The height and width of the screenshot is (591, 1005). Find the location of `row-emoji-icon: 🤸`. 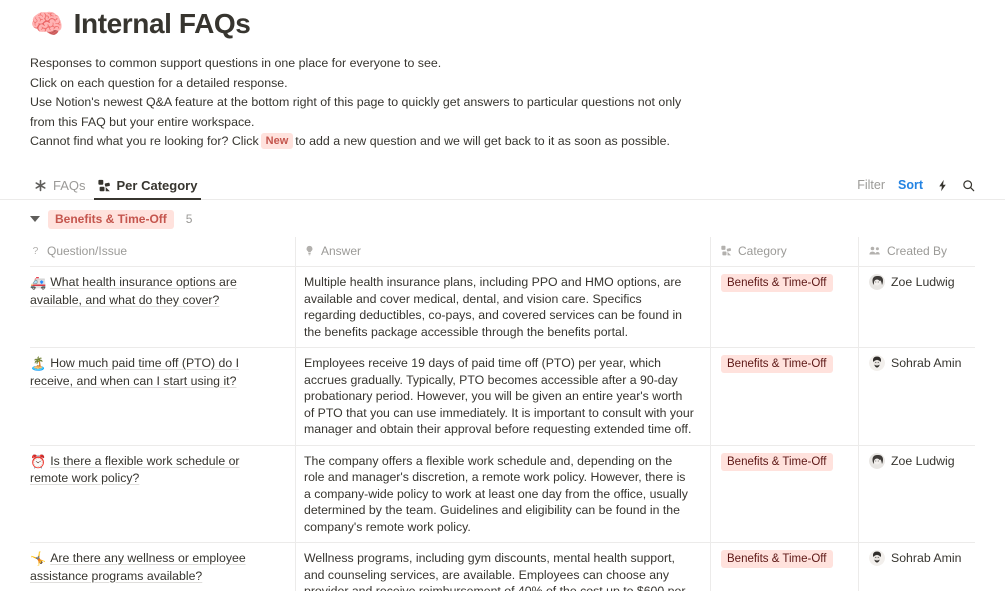

row-emoji-icon: 🤸 is located at coordinates (38, 558).